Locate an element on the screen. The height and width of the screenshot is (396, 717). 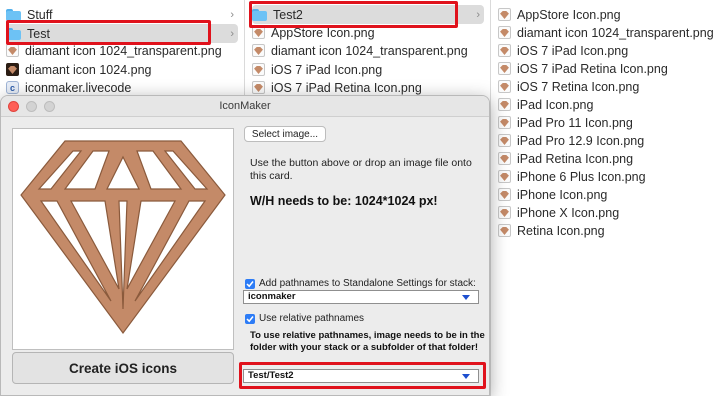
size-requirement-text: W/H needs to be: 1024*1024 px! is located at coordinates (344, 201).